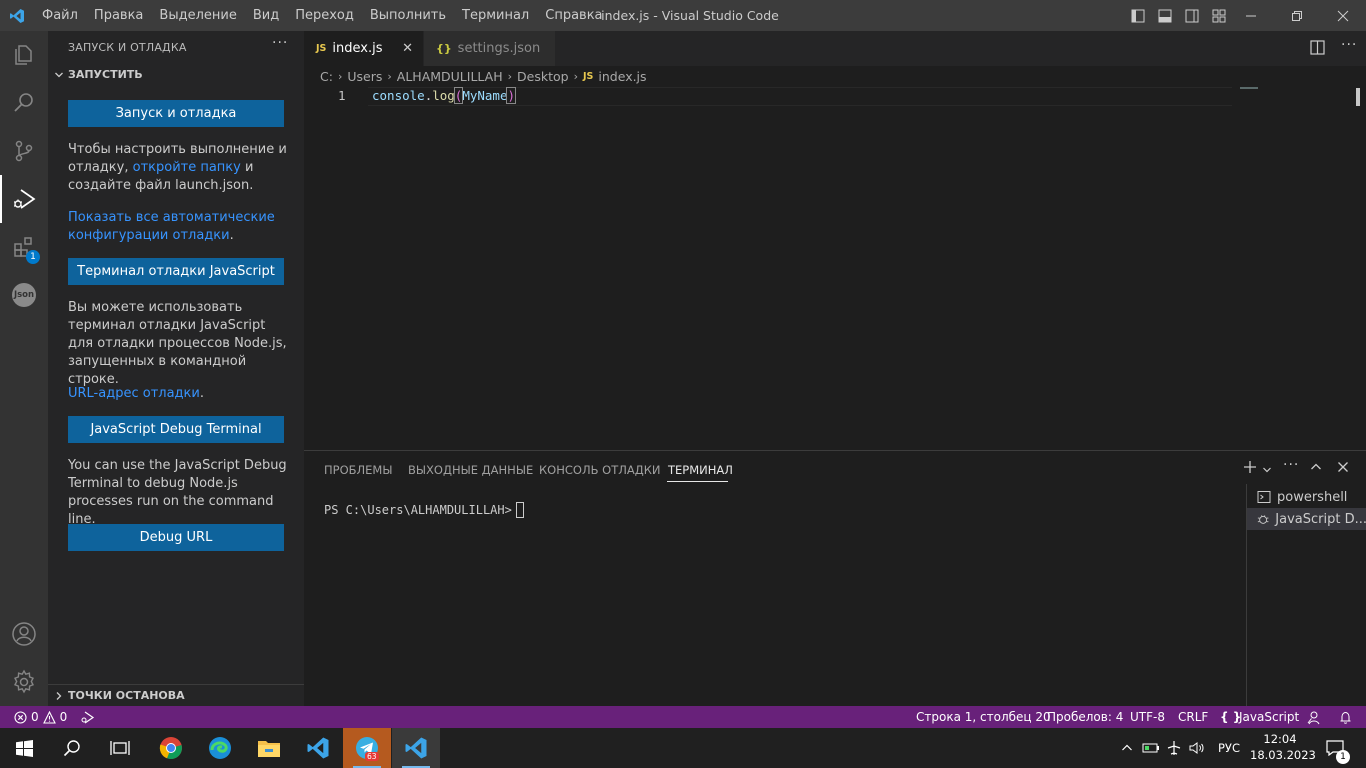 The image size is (1366, 768). What do you see at coordinates (118, 15) in the screenshot?
I see `menu-edit: Правка` at bounding box center [118, 15].